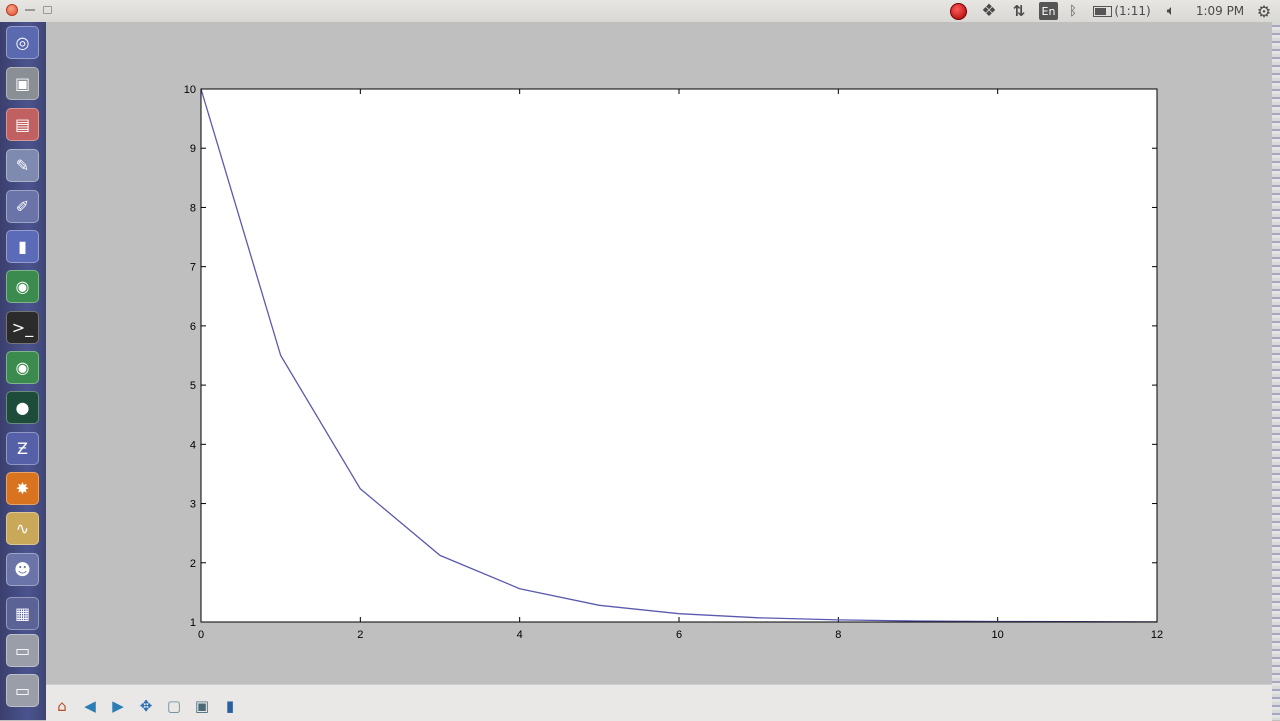 Image resolution: width=1280 pixels, height=721 pixels. Describe the element at coordinates (22, 448) in the screenshot. I see `launcher-app-z-icon: Ƶ` at that location.